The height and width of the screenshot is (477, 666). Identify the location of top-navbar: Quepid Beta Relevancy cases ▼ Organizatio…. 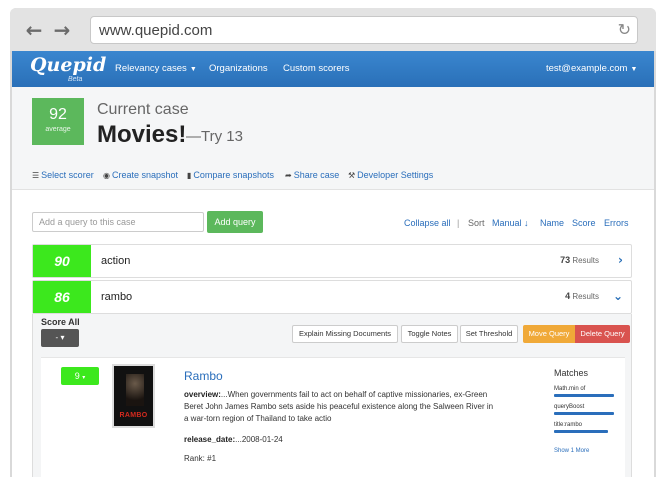
(333, 69).